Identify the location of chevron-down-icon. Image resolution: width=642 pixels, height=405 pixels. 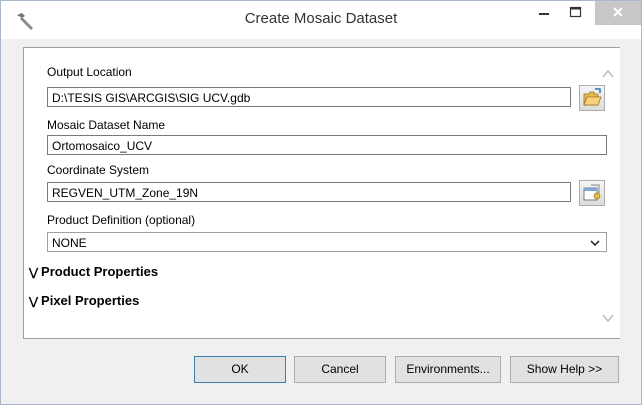
(595, 243).